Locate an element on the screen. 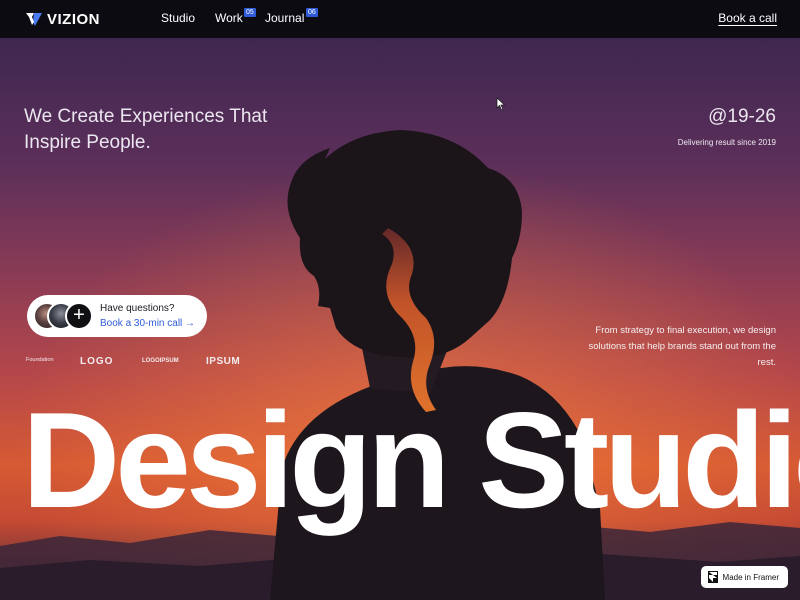 This screenshot has height=600, width=800. logo-wordmark: VIZION is located at coordinates (74, 19).